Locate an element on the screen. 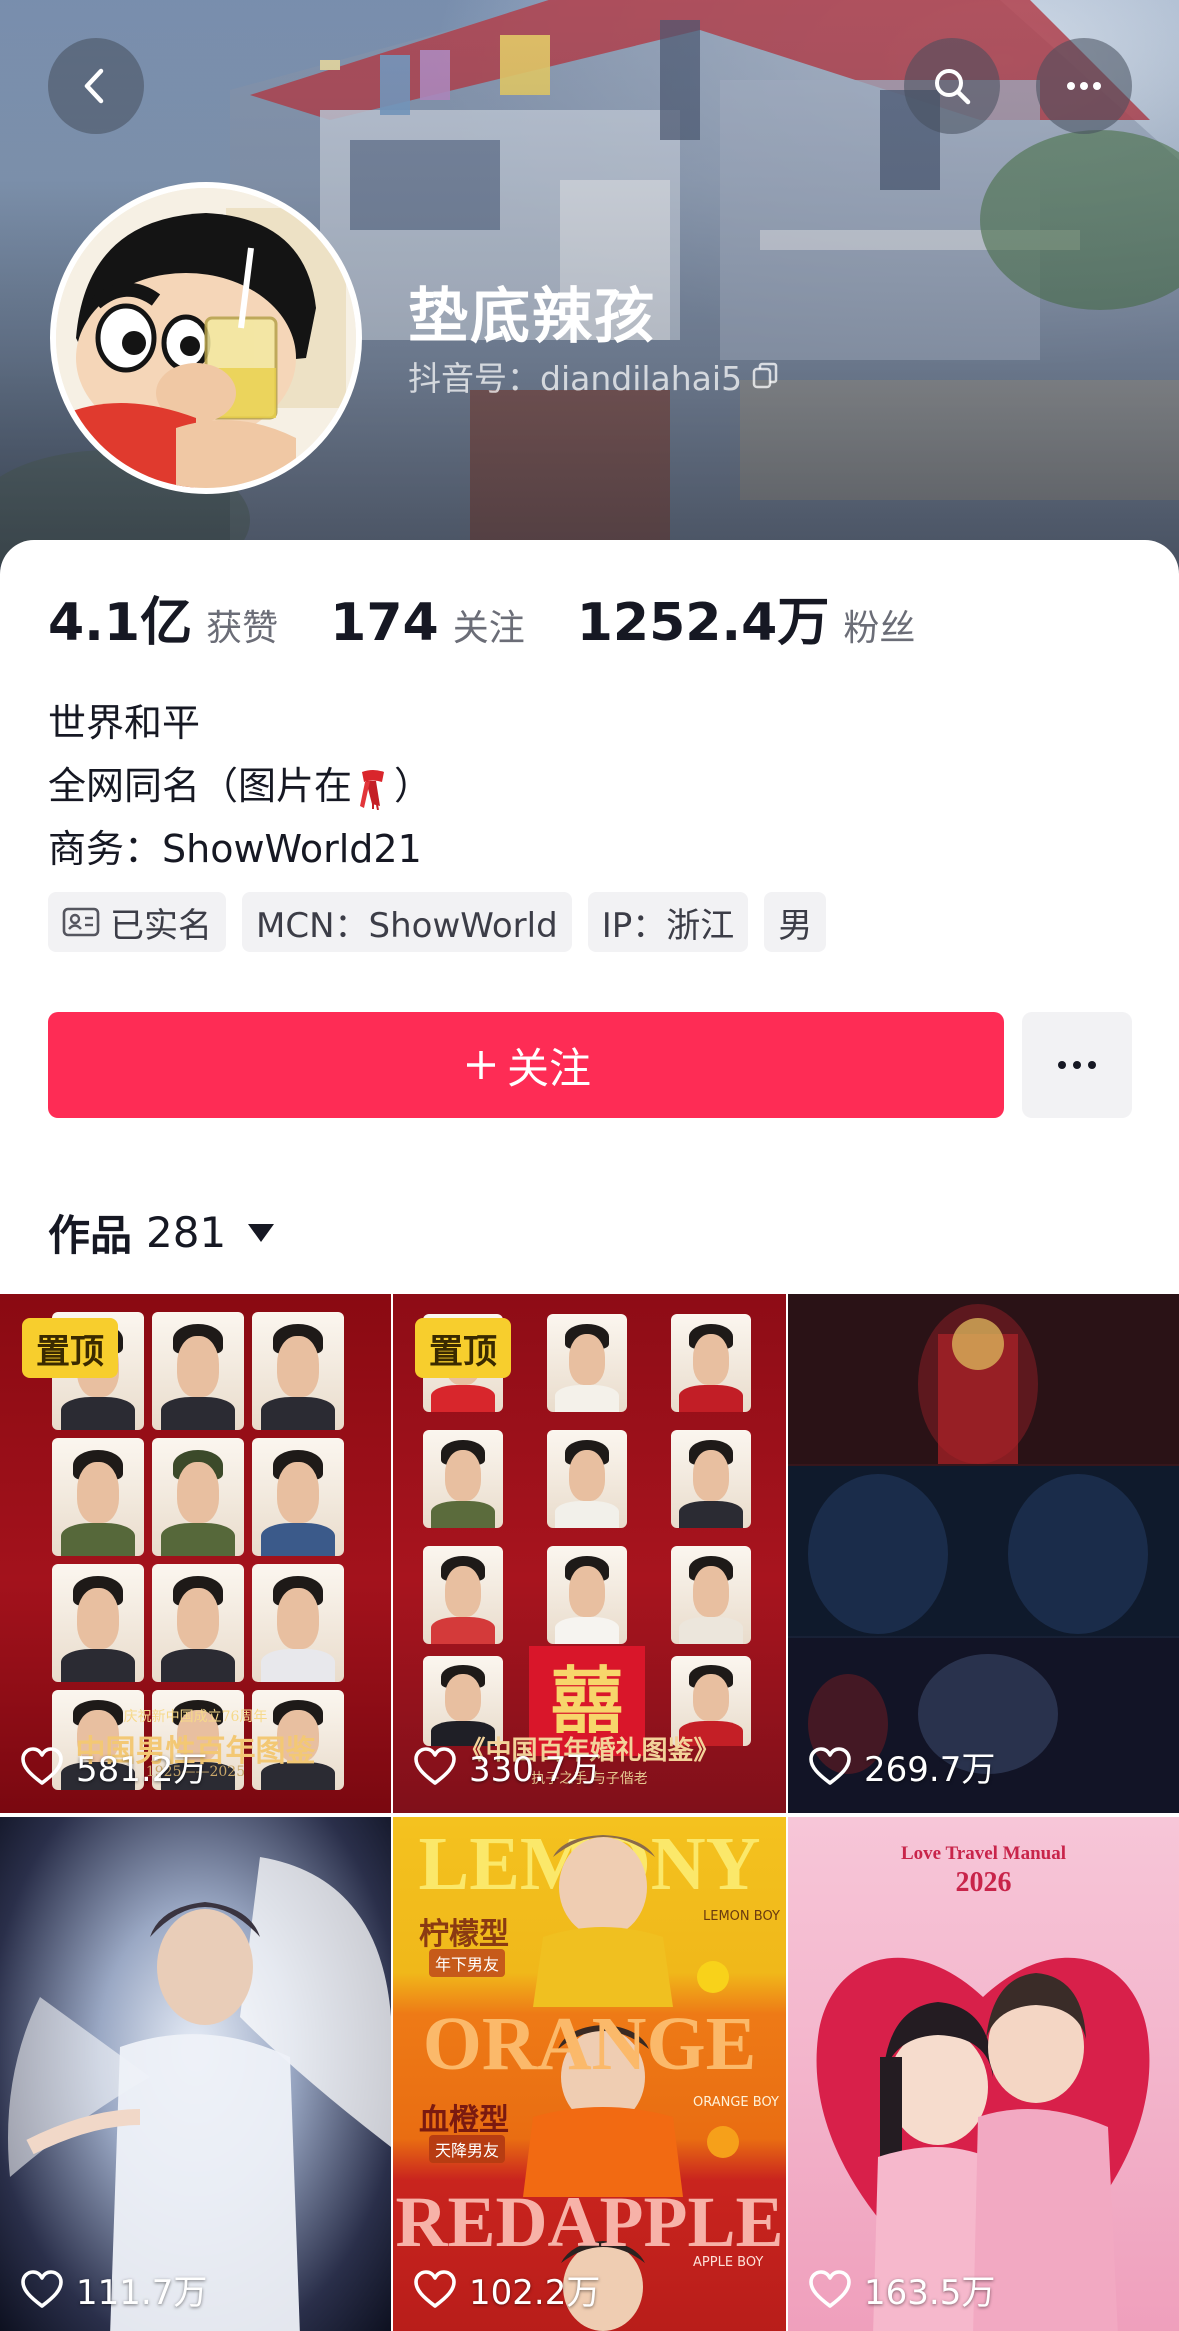  stat-value: 174 is located at coordinates (384, 623).